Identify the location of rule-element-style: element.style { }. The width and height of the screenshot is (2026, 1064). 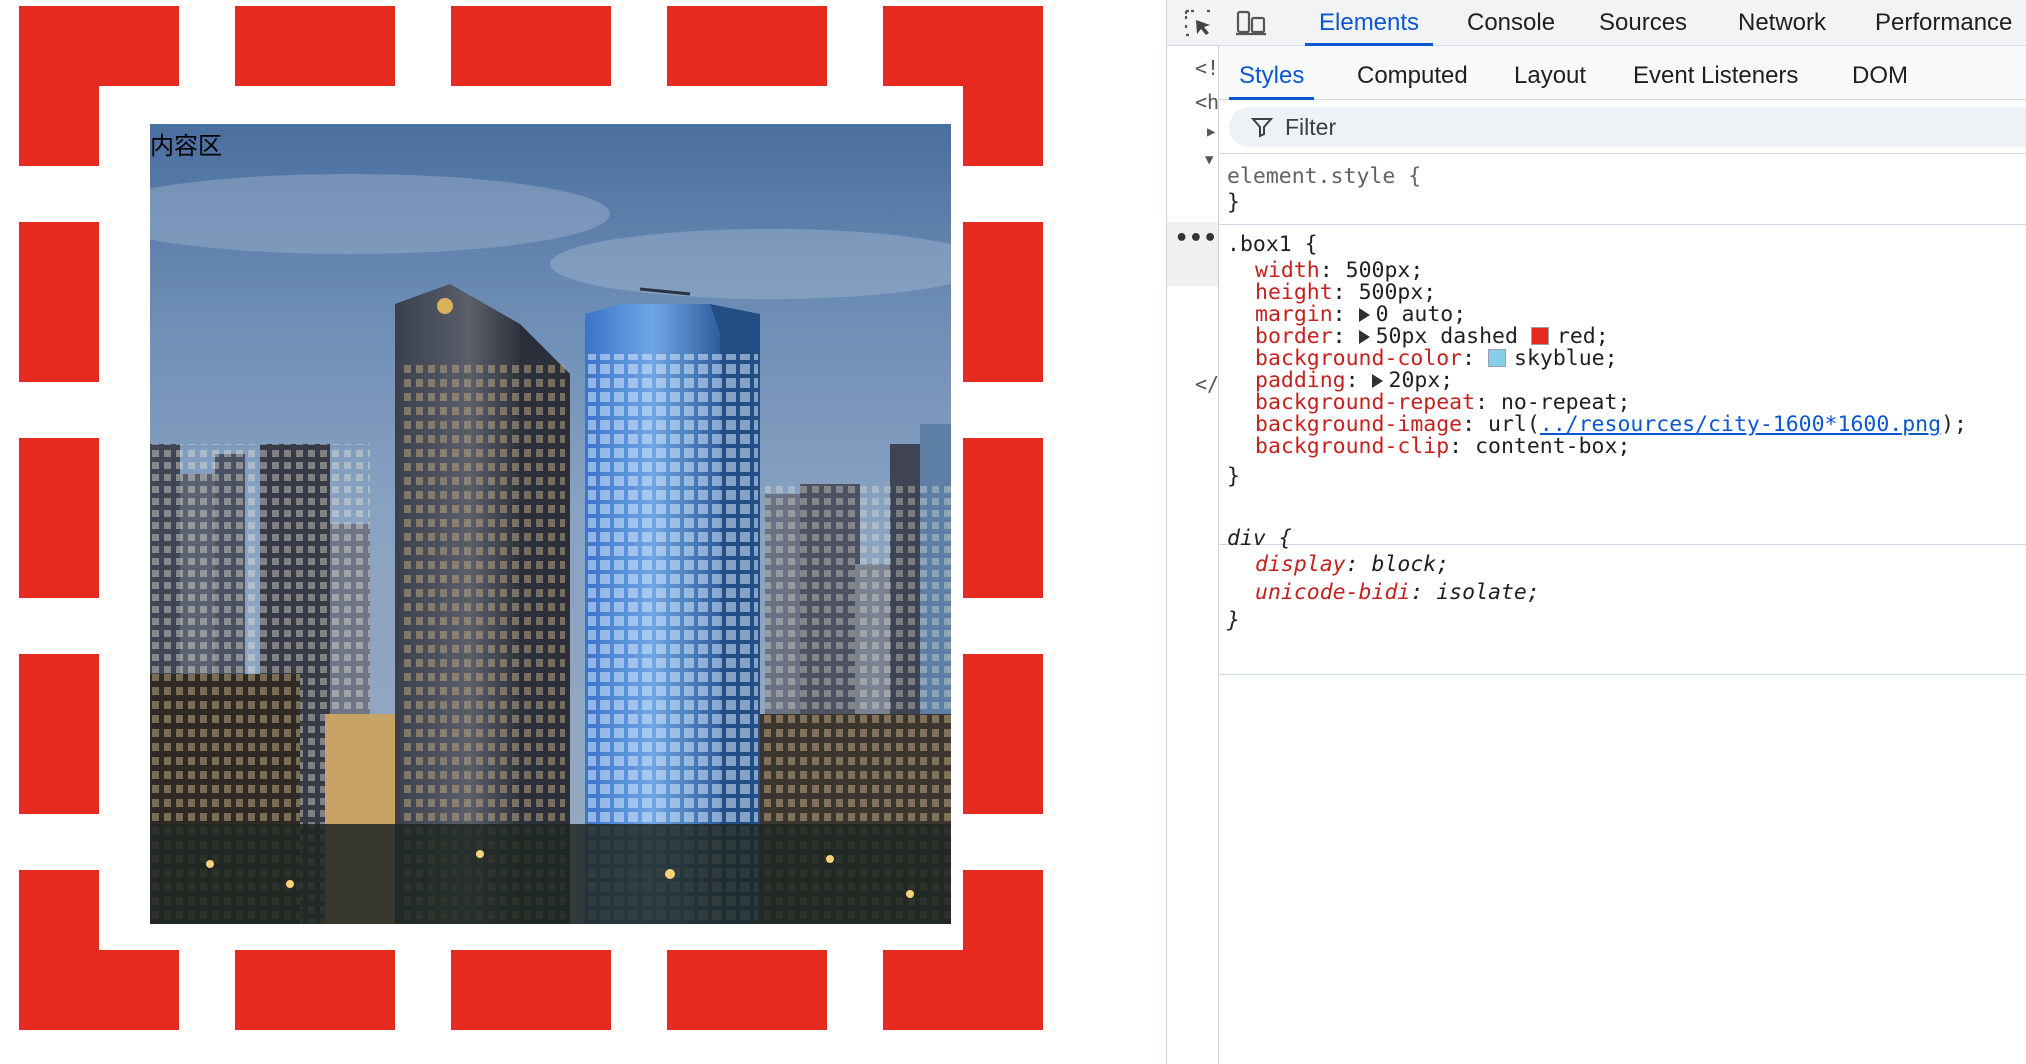
(1622, 190).